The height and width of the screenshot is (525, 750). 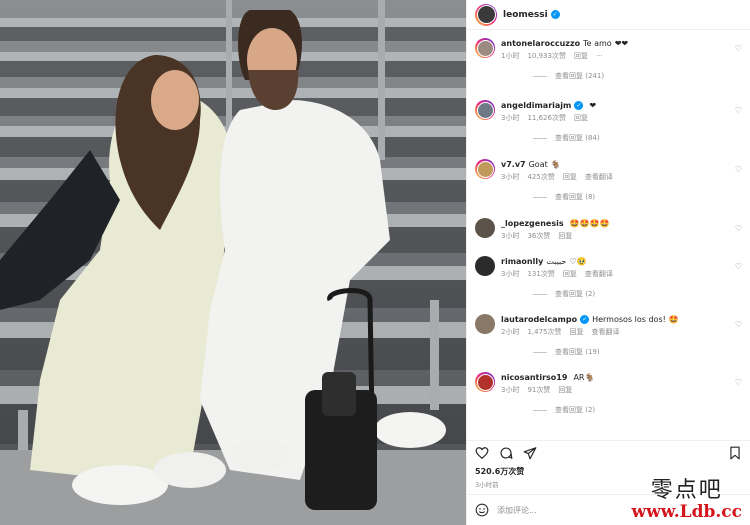 I want to click on comment-item: angeldimariajm ✓ ❤ 3小时 11,626次赞 回复 ♡ 查看回复 (84), so click(x=608, y=121).